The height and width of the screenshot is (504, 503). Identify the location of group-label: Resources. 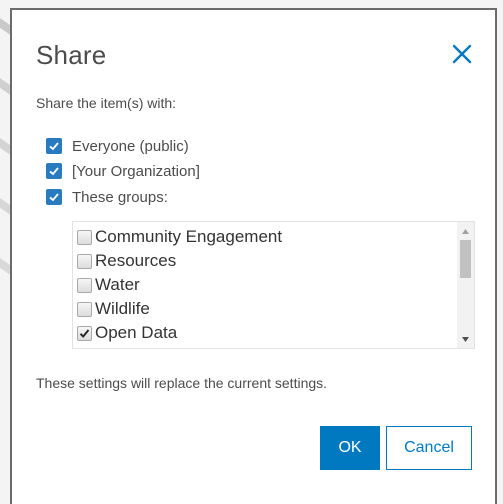
(136, 260).